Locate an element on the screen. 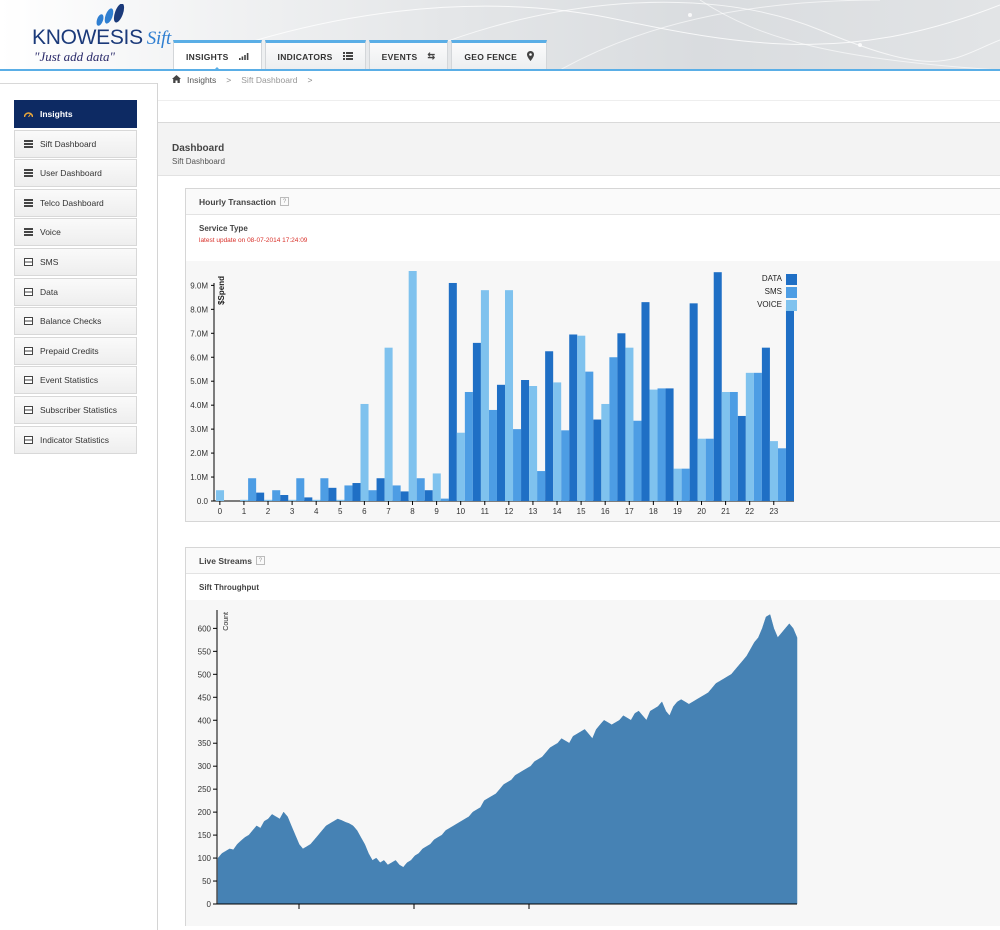 The width and height of the screenshot is (1000, 930). panel-header: Hourly Transaction ? is located at coordinates (593, 202).